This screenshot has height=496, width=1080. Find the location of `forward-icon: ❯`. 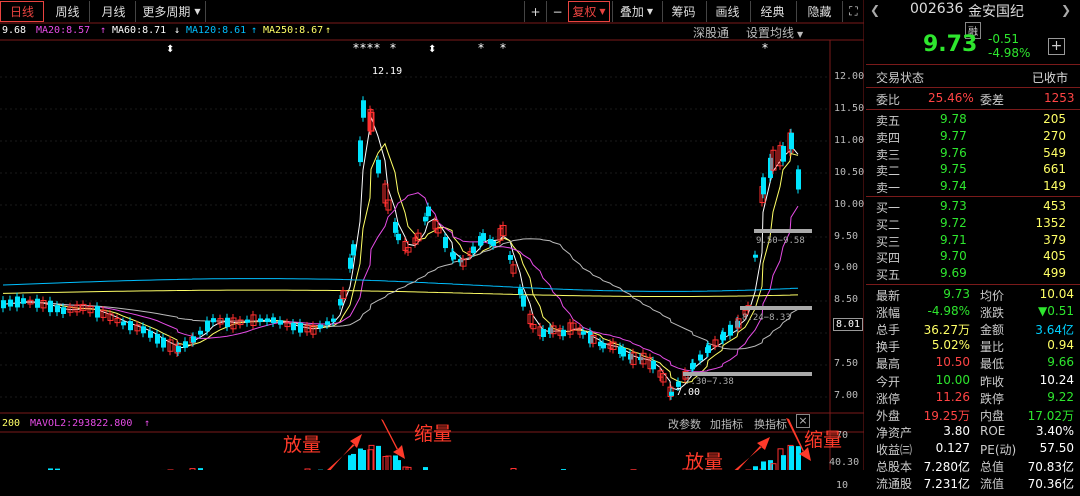

forward-icon: ❯ is located at coordinates (1066, 10).